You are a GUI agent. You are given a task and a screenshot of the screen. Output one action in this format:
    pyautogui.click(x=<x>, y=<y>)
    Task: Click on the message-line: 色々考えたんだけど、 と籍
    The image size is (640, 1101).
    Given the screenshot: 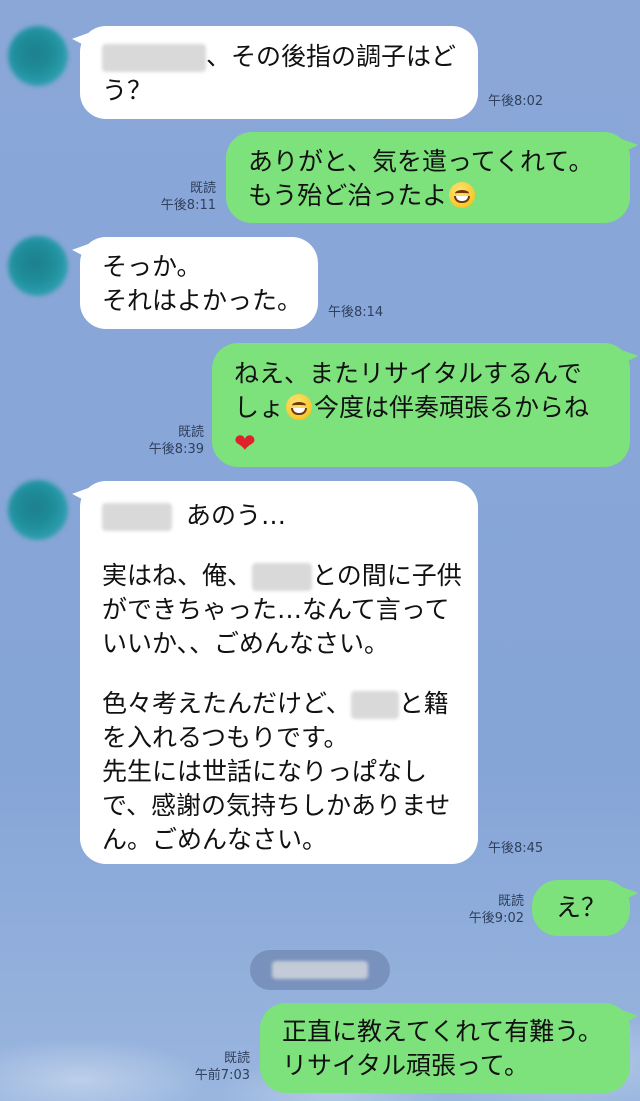 What is the action you would take?
    pyautogui.click(x=275, y=704)
    